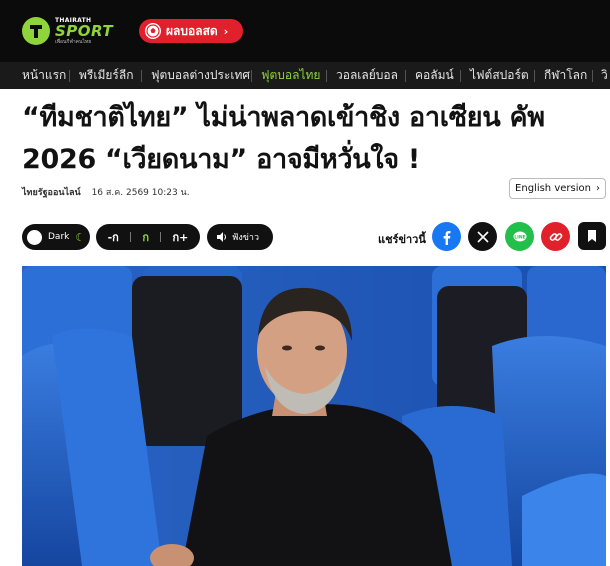  I want to click on article-date: 16 ส.ค. 2569 10:23 น., so click(140, 193).